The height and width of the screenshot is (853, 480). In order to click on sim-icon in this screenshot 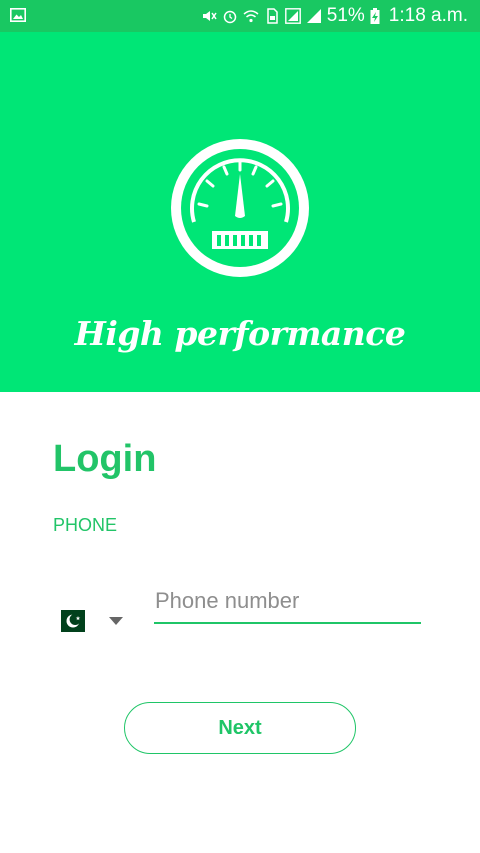, I will do `click(272, 16)`.